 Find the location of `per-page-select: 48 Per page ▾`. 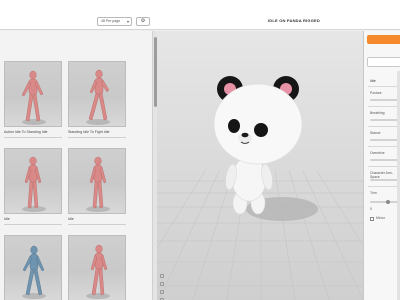

per-page-select: 48 Per page ▾ is located at coordinates (114, 21).